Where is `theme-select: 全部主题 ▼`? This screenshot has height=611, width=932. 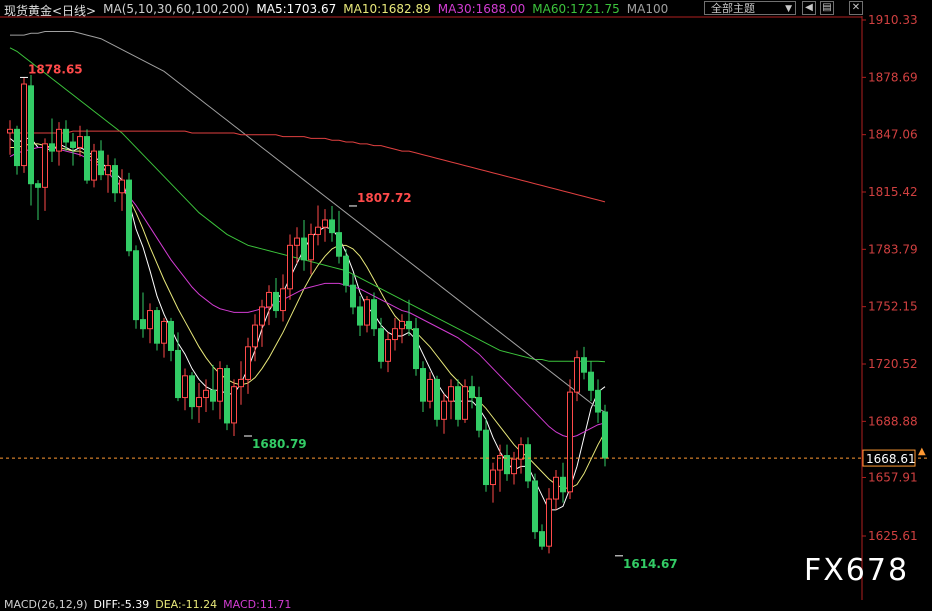
theme-select: 全部主题 ▼ is located at coordinates (750, 8).